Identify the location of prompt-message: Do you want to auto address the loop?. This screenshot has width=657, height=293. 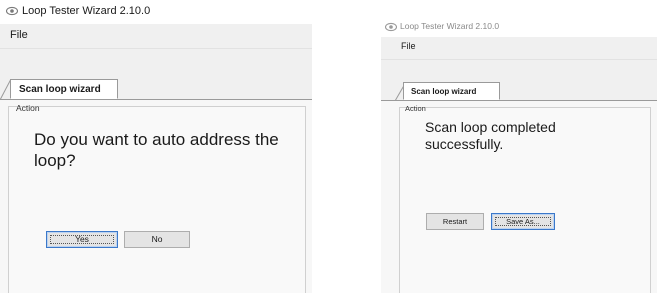
(156, 150).